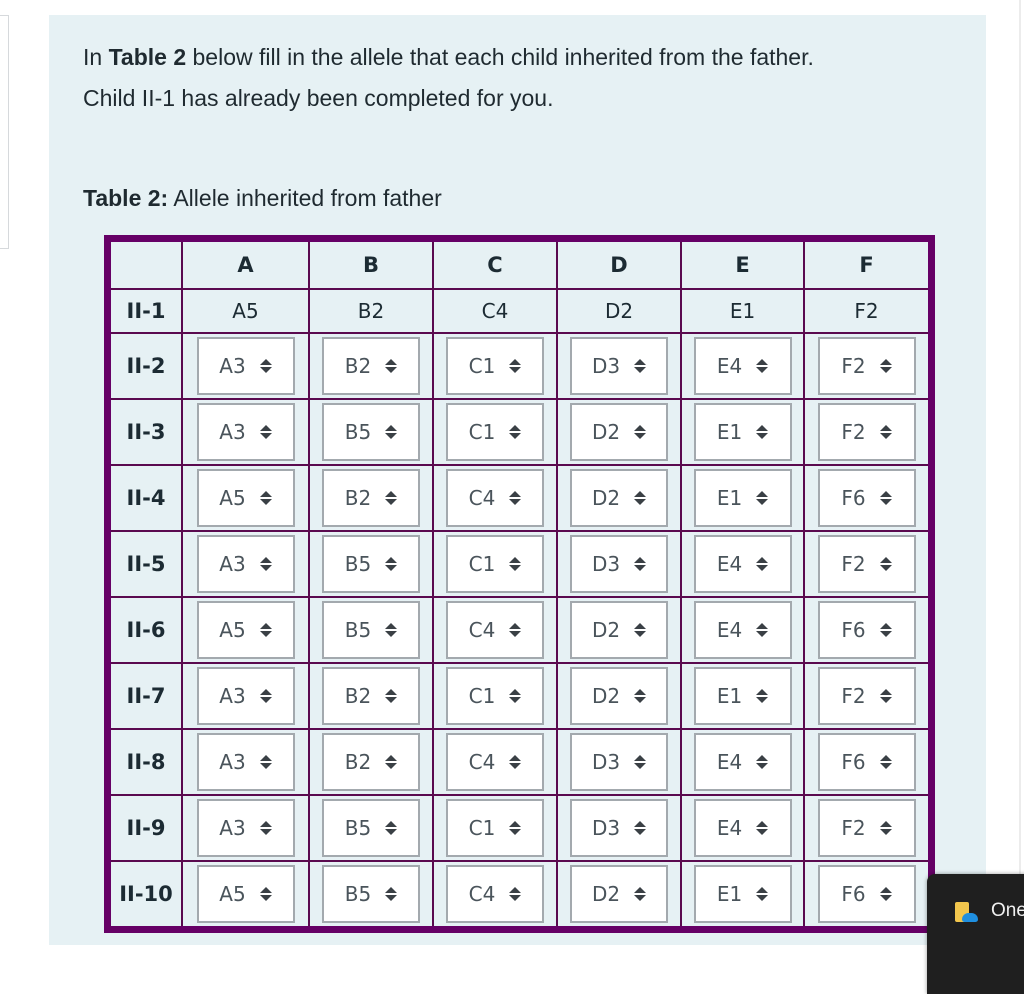 This screenshot has width=1024, height=994. I want to click on onedrive-notification: OneDrive, so click(975, 934).